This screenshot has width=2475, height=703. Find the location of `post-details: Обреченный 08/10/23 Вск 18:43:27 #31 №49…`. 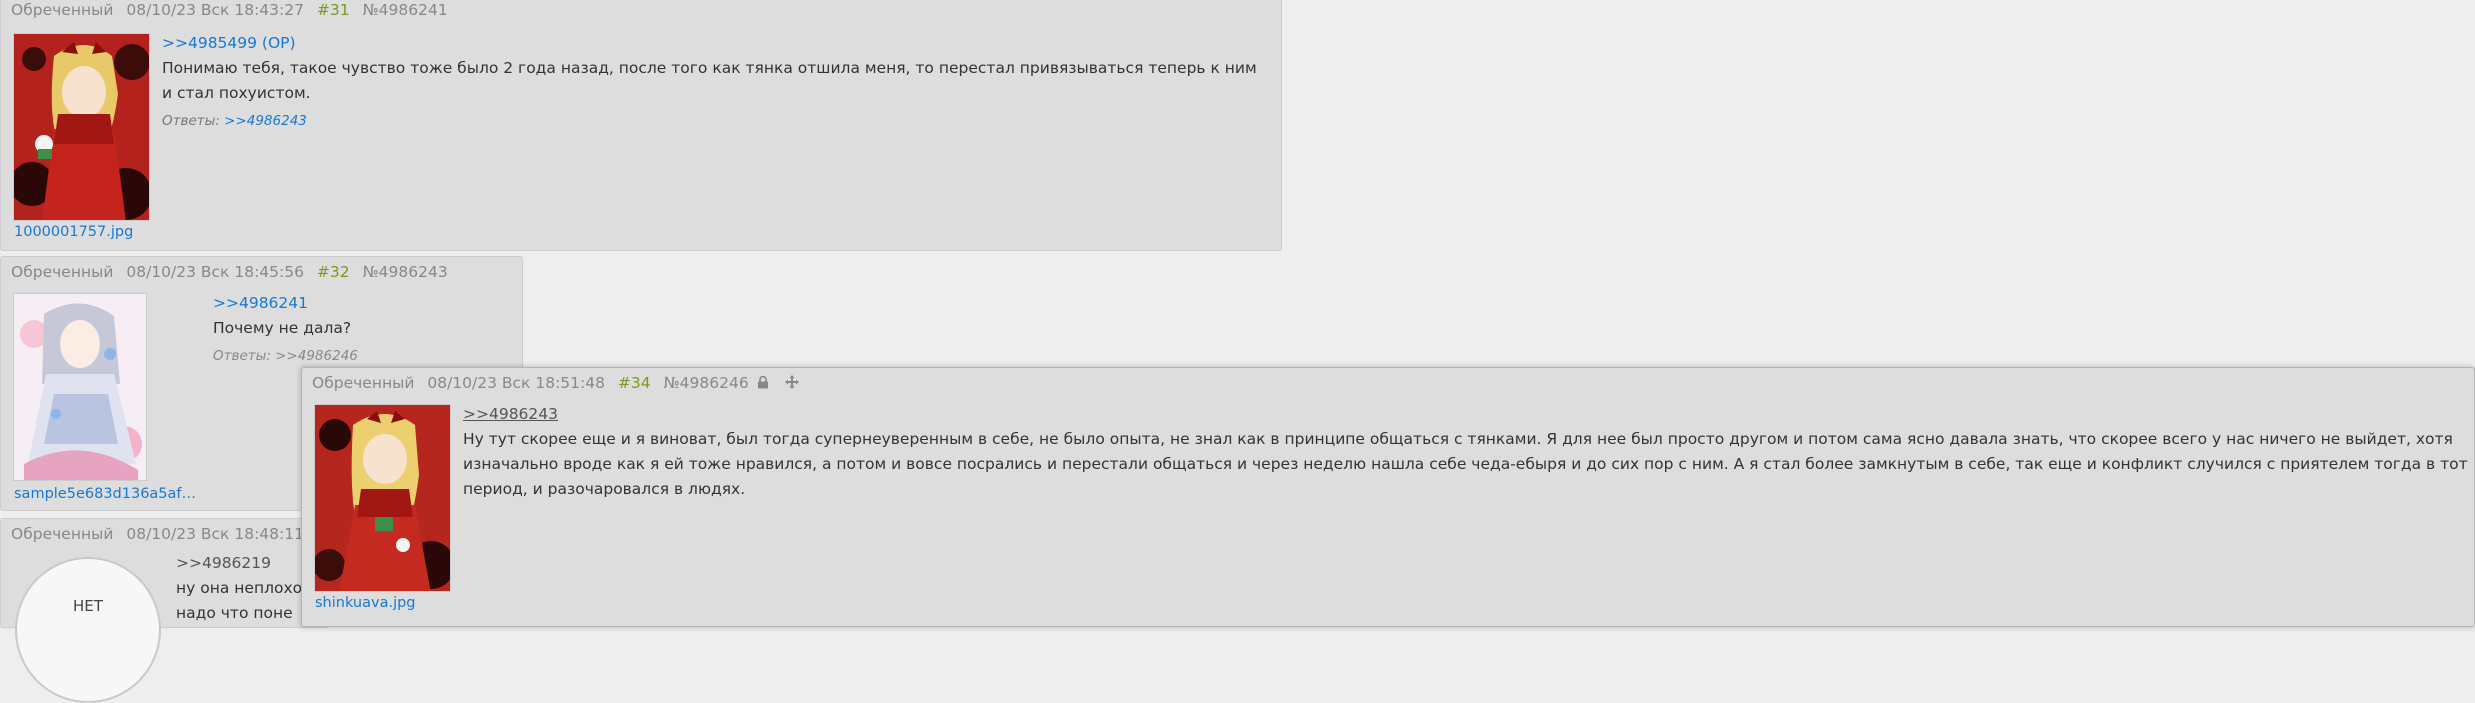

post-details: Обреченный 08/10/23 Вск 18:43:27 #31 №49… is located at coordinates (233, 10).